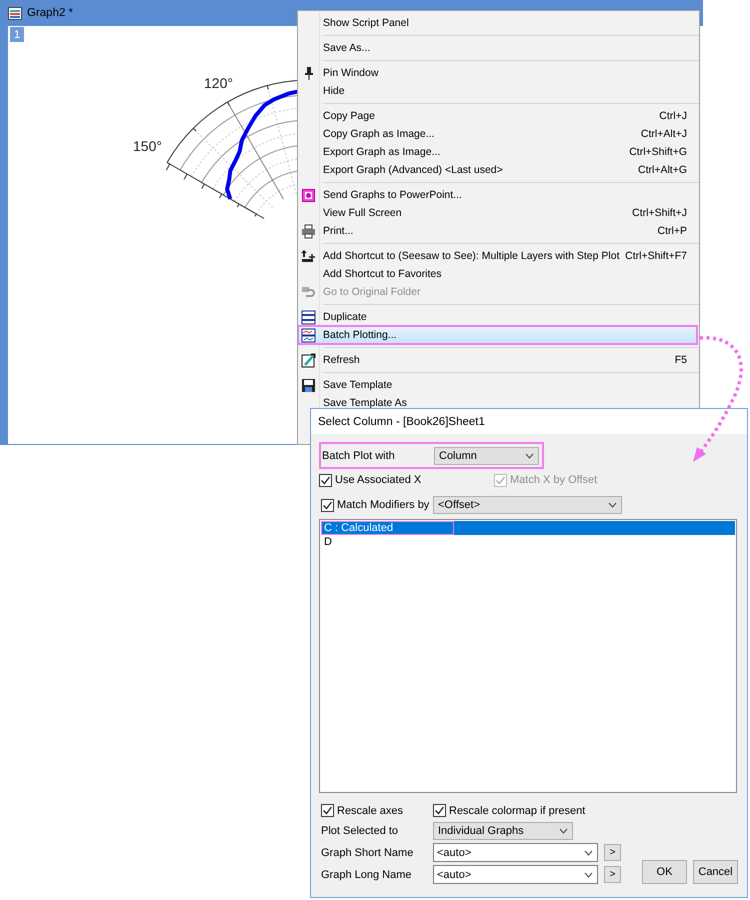 This screenshot has height=900, width=750. What do you see at coordinates (50, 13) in the screenshot?
I see `window-title: Graph2 *` at bounding box center [50, 13].